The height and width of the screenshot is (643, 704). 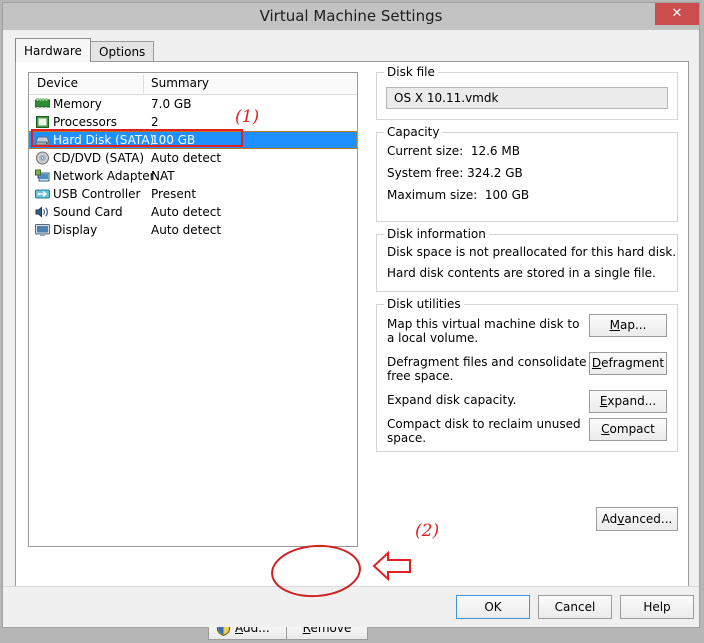 I want to click on display-icon, so click(x=42, y=230).